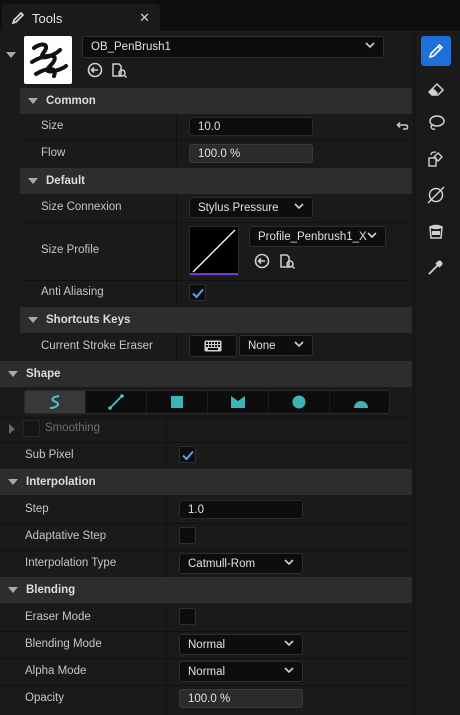 The image size is (460, 715). I want to click on square-icon, so click(177, 402).